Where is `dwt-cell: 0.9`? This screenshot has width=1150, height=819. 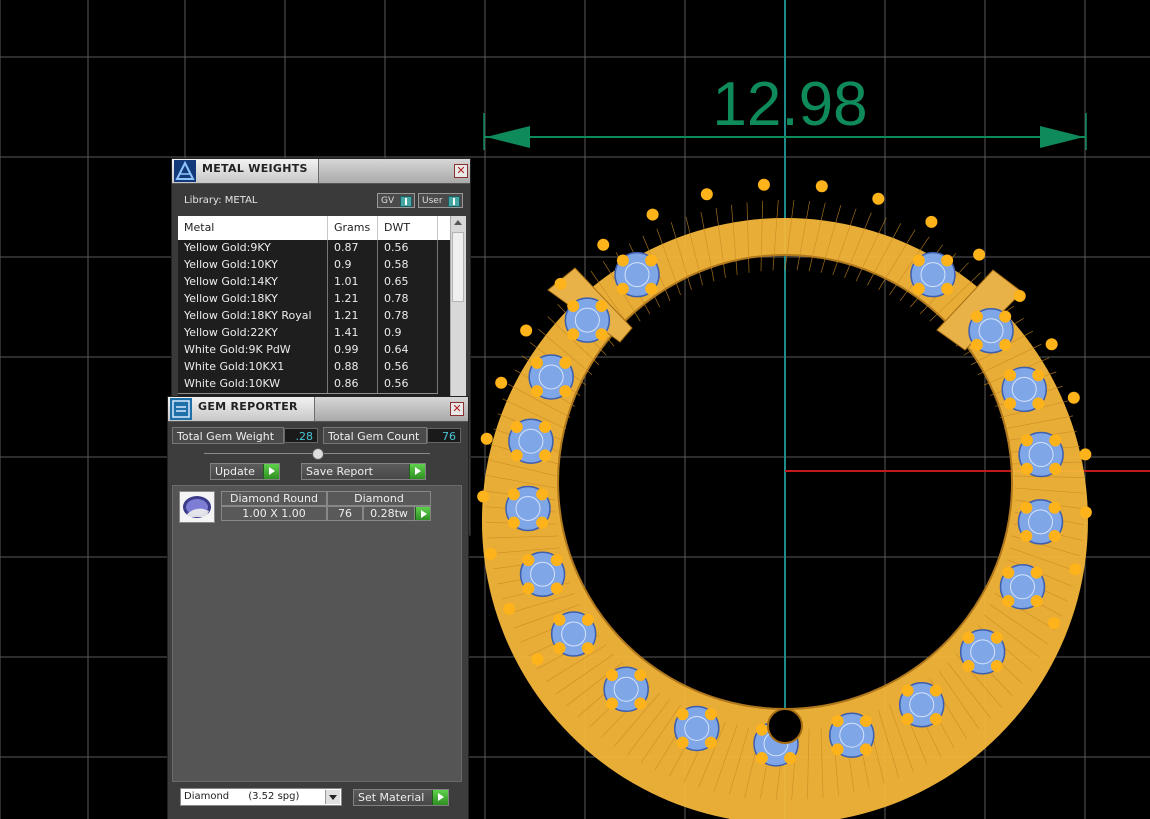
dwt-cell: 0.9 is located at coordinates (408, 333).